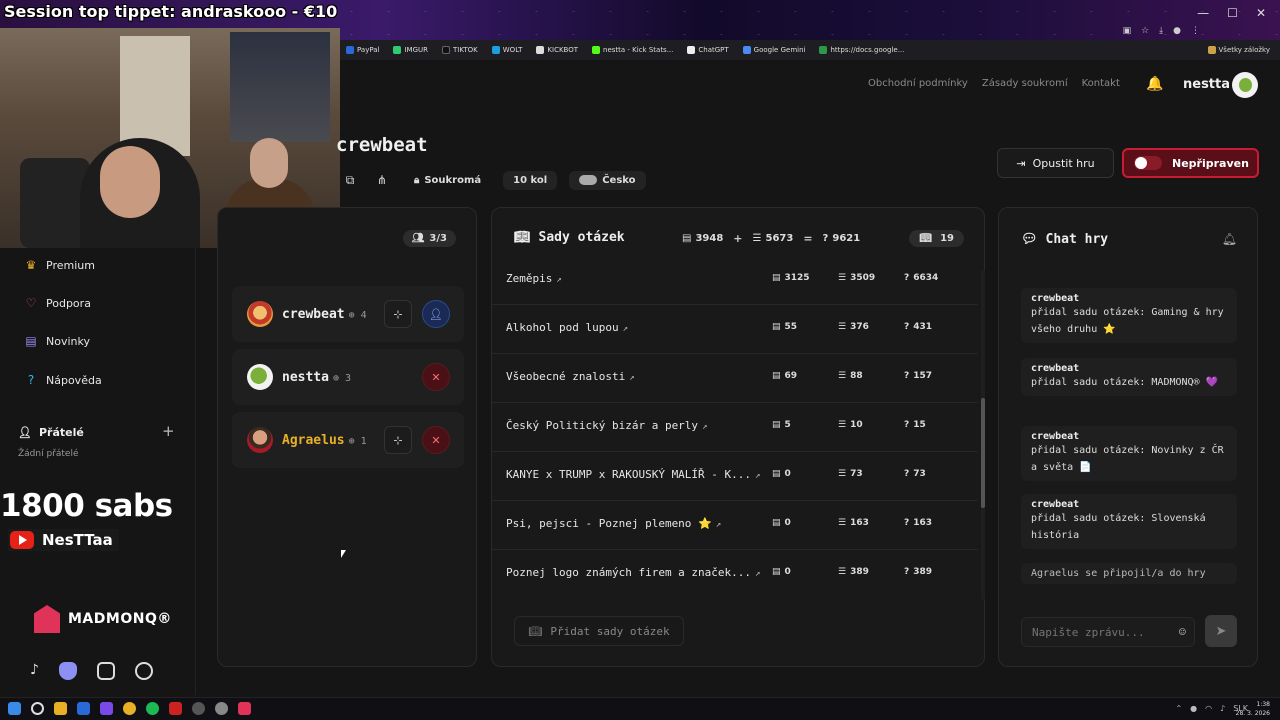 The image size is (1280, 720). What do you see at coordinates (1238, 50) in the screenshot?
I see `bookmark-all: Všetky záložky` at bounding box center [1238, 50].